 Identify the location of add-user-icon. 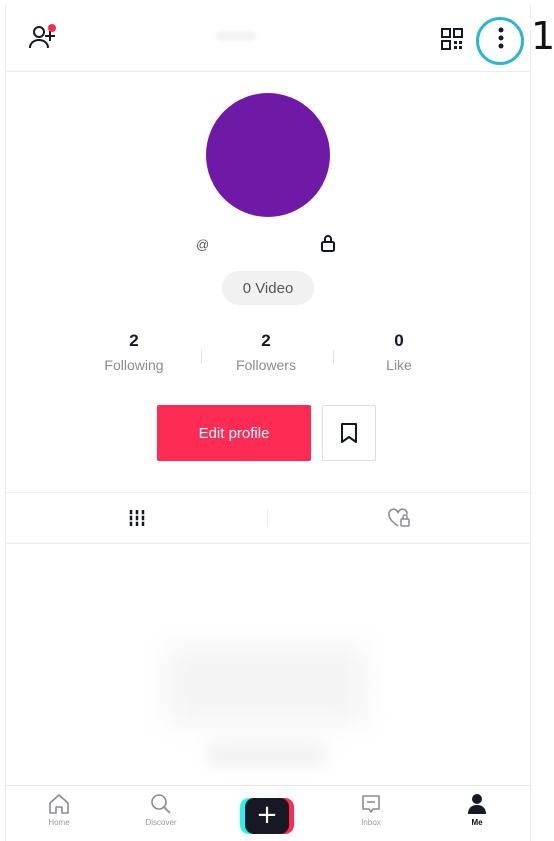
(42, 36).